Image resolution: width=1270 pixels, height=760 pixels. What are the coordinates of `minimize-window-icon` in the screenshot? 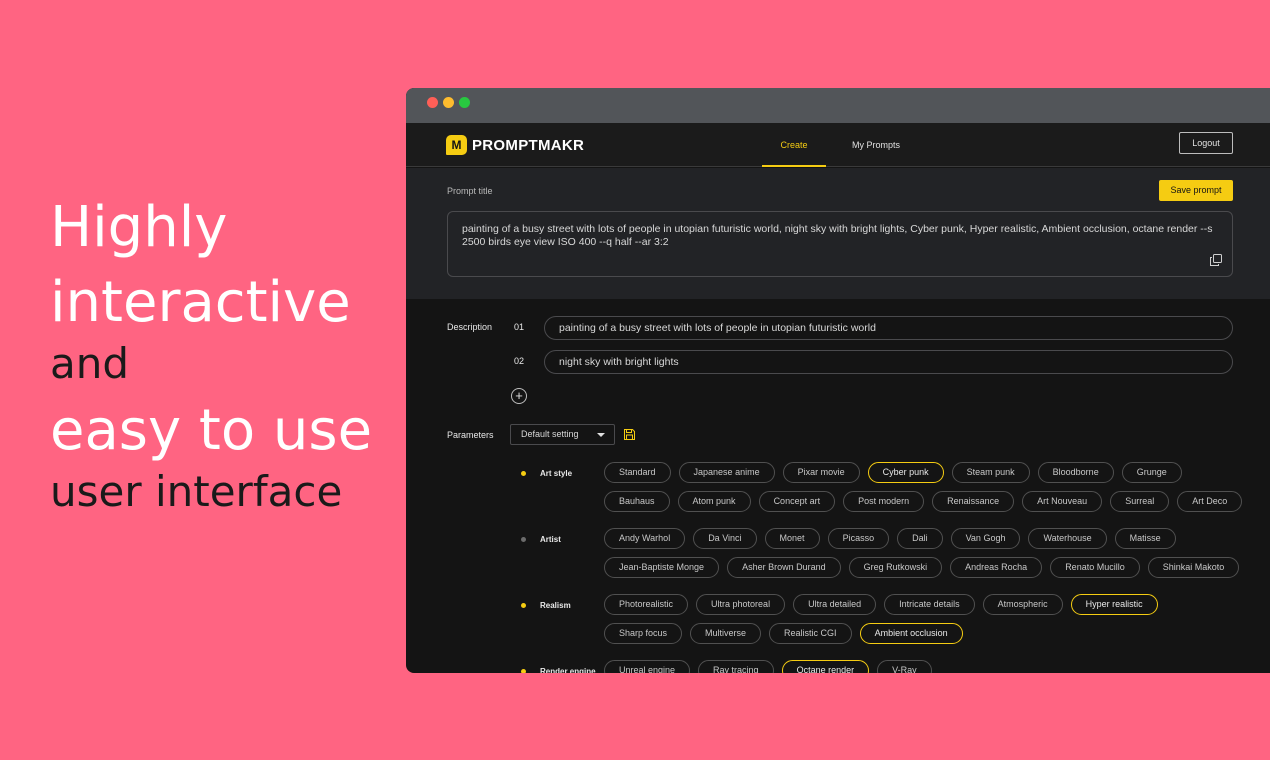 It's located at (448, 102).